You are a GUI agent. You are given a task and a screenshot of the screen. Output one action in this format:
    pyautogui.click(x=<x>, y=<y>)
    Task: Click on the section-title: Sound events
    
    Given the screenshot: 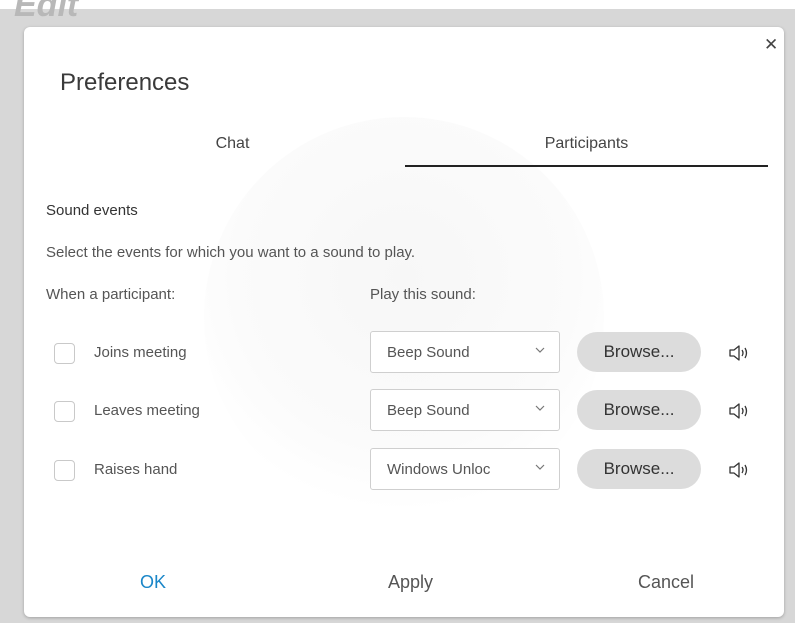 What is the action you would take?
    pyautogui.click(x=92, y=210)
    